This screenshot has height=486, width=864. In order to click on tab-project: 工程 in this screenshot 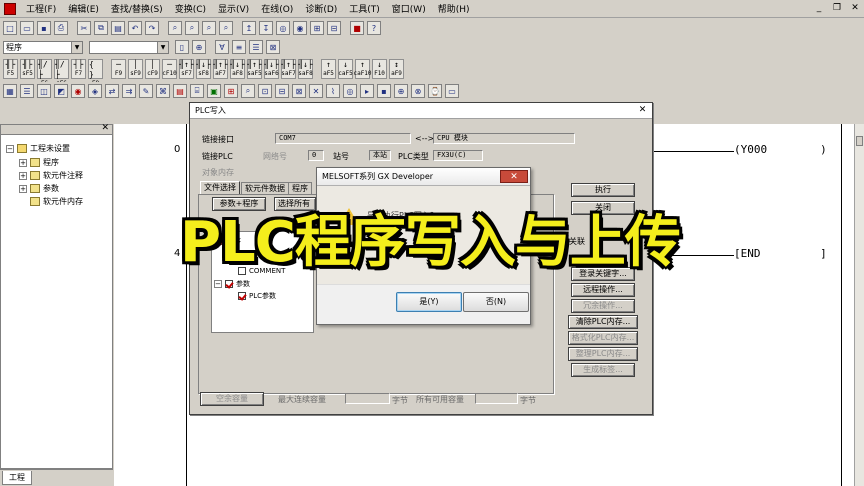, I will do `click(17, 478)`.